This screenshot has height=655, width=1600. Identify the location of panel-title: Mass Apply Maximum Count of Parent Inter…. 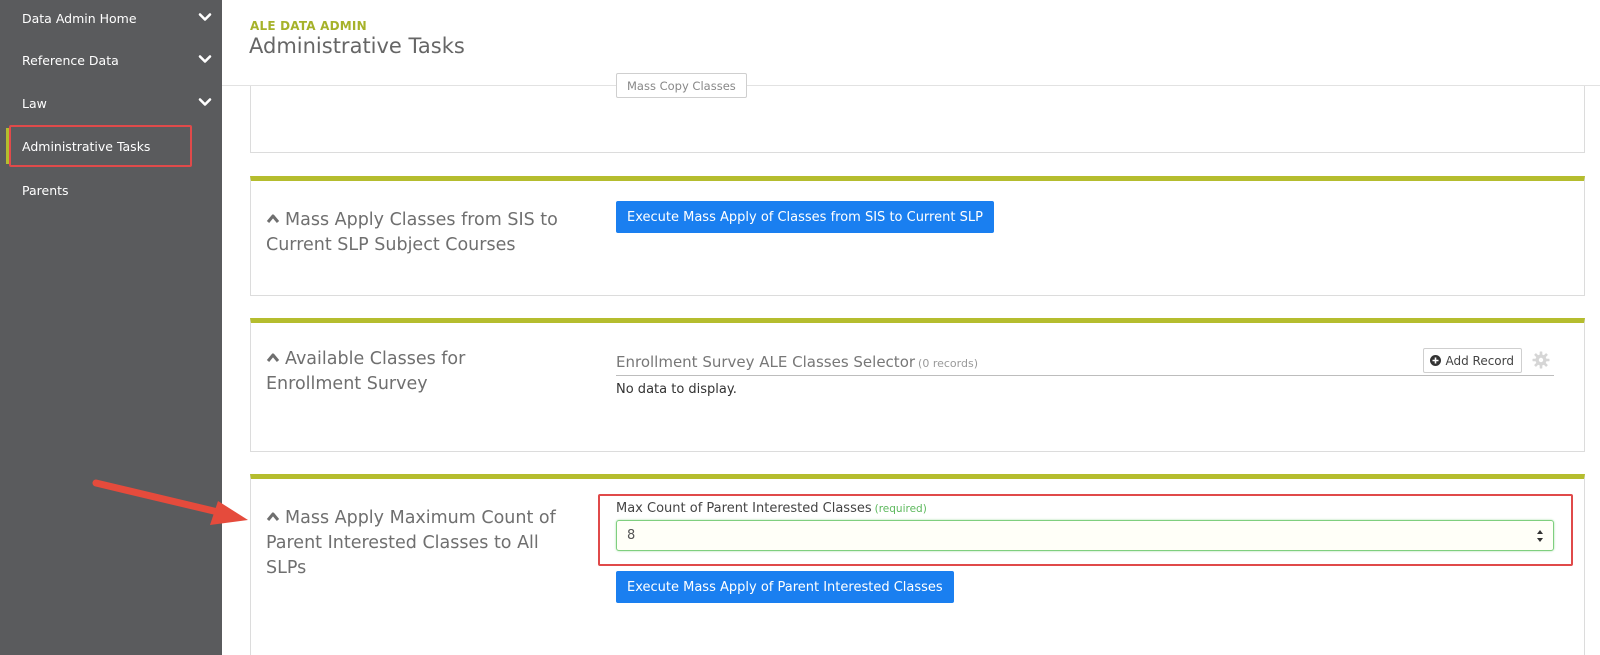
(416, 543).